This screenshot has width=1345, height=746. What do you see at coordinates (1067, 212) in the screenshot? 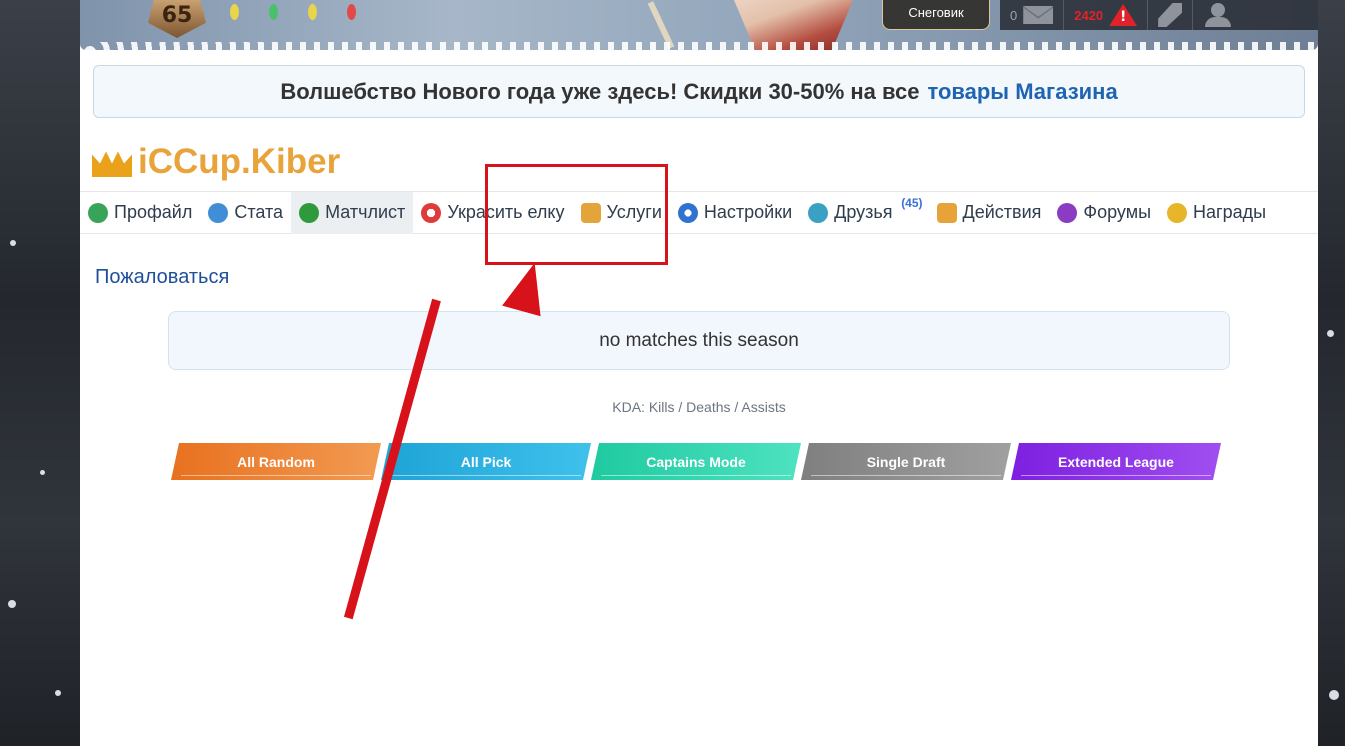
I see `forums-icon` at bounding box center [1067, 212].